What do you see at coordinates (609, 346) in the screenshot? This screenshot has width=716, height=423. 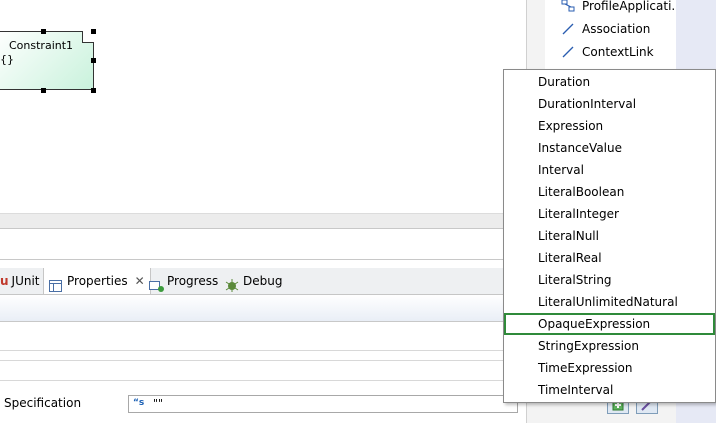 I see `menu-item-string-expression: StringExpression` at bounding box center [609, 346].